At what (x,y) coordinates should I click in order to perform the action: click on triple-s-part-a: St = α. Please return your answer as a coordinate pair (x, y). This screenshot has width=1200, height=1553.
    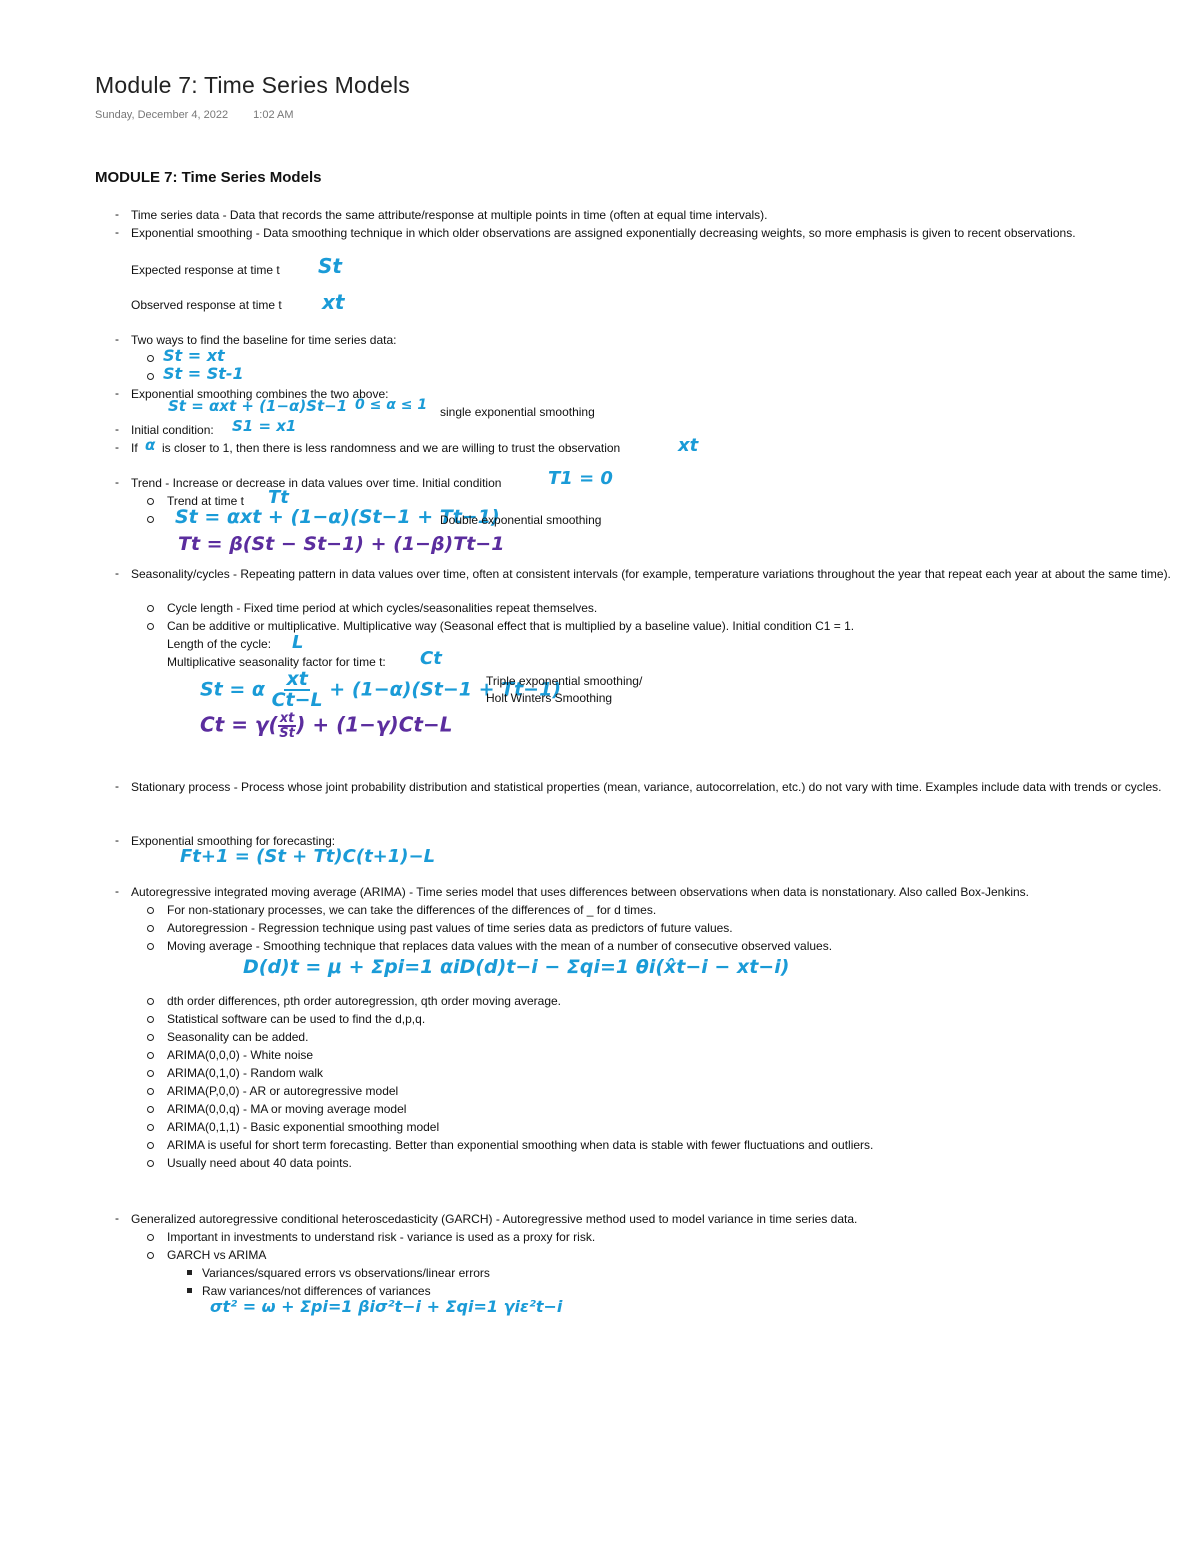
    Looking at the image, I should click on (232, 689).